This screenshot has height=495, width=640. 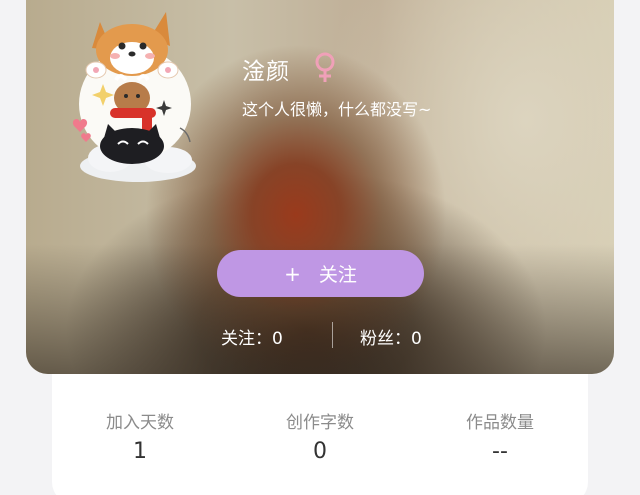 What do you see at coordinates (140, 436) in the screenshot?
I see `info-join-days: 加入天数 1` at bounding box center [140, 436].